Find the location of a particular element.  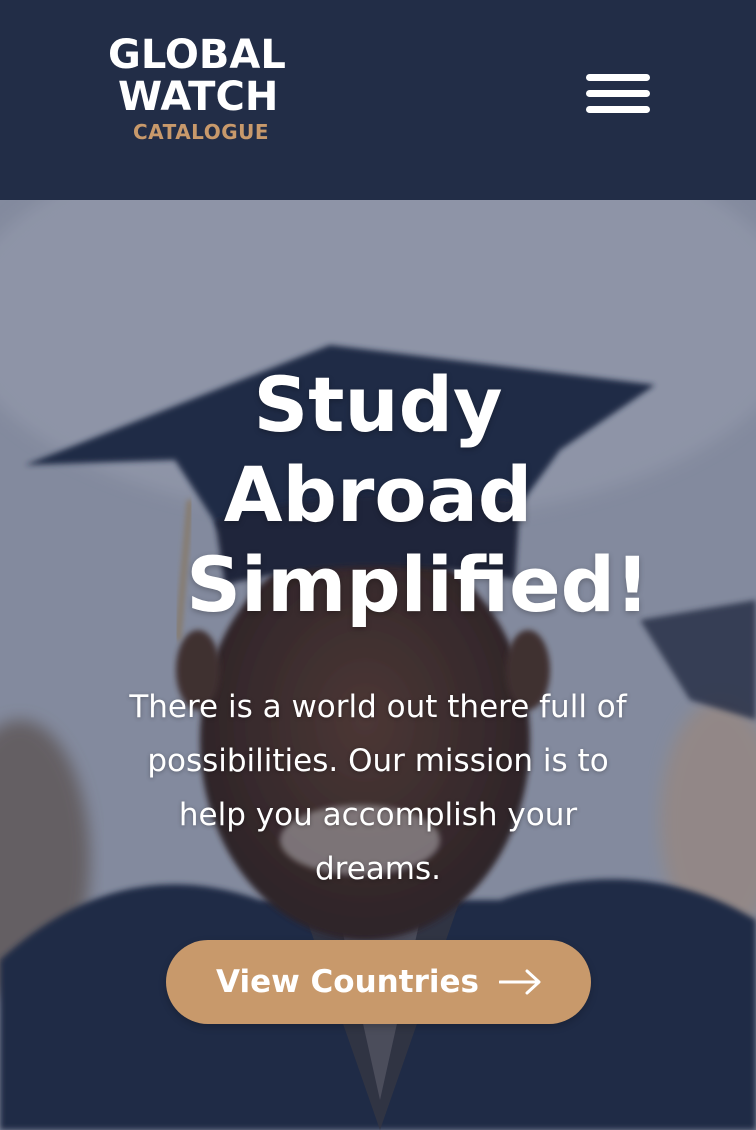

hero-title-line-2: Abroad is located at coordinates (378, 494).